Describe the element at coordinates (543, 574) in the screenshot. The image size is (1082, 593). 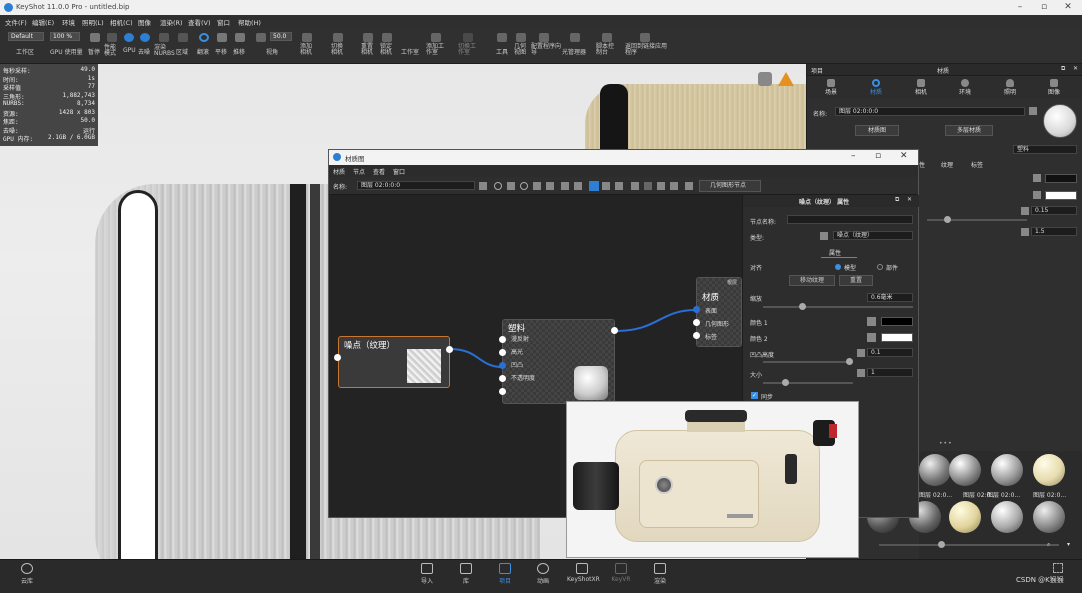
I see `animation-button: 动画` at that location.